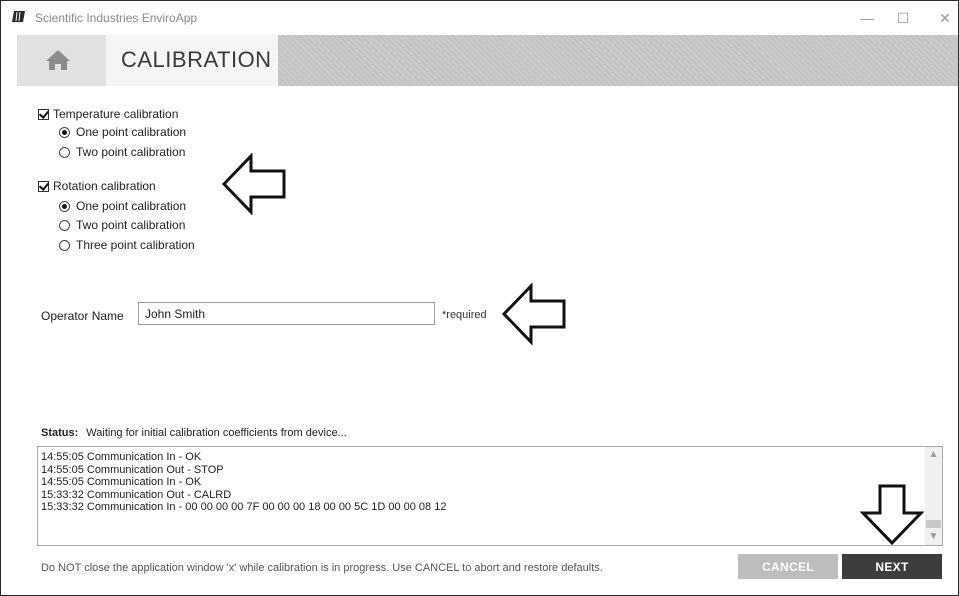 The image size is (959, 596). I want to click on temperature-calibration-checkbox: Temperature calibration, so click(108, 114).